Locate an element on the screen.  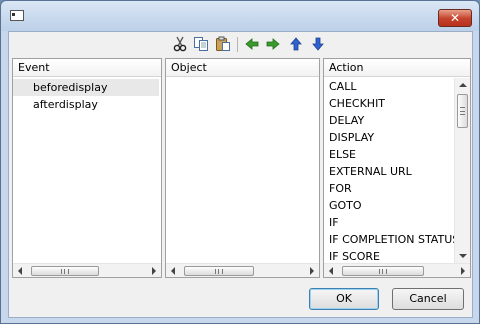
cut-icon is located at coordinates (180, 44).